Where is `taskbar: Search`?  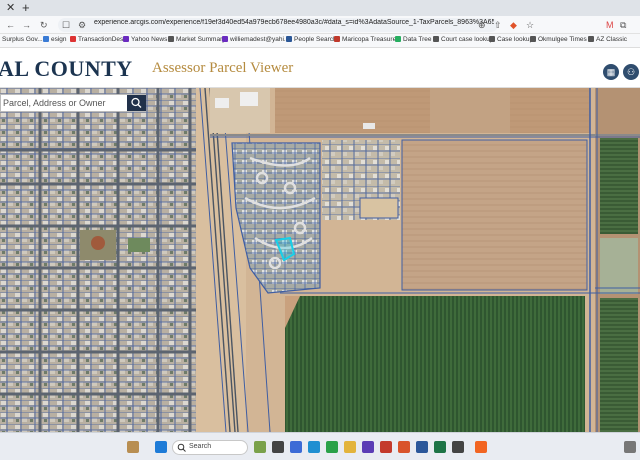
taskbar: Search is located at coordinates (320, 446).